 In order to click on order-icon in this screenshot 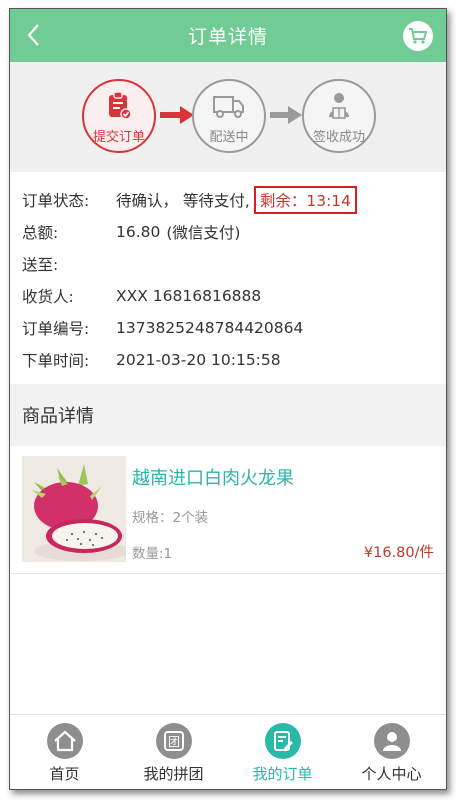, I will do `click(282, 741)`.